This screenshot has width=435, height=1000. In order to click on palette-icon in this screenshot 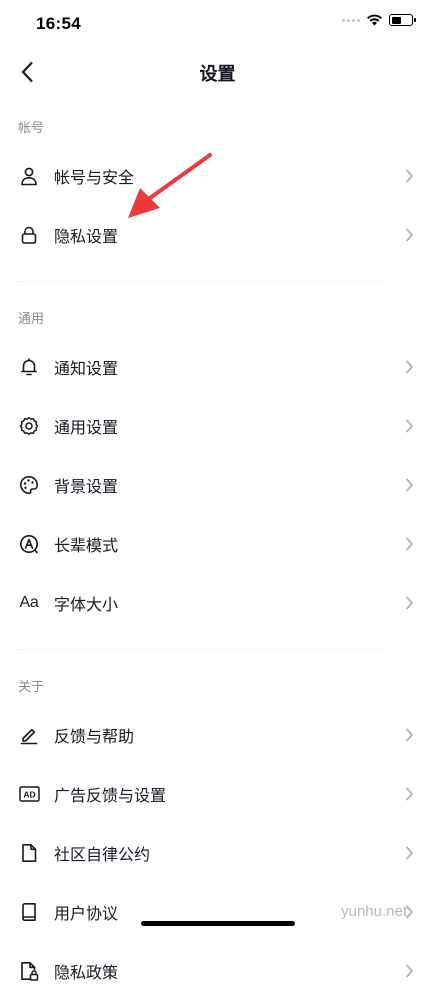, I will do `click(29, 485)`.